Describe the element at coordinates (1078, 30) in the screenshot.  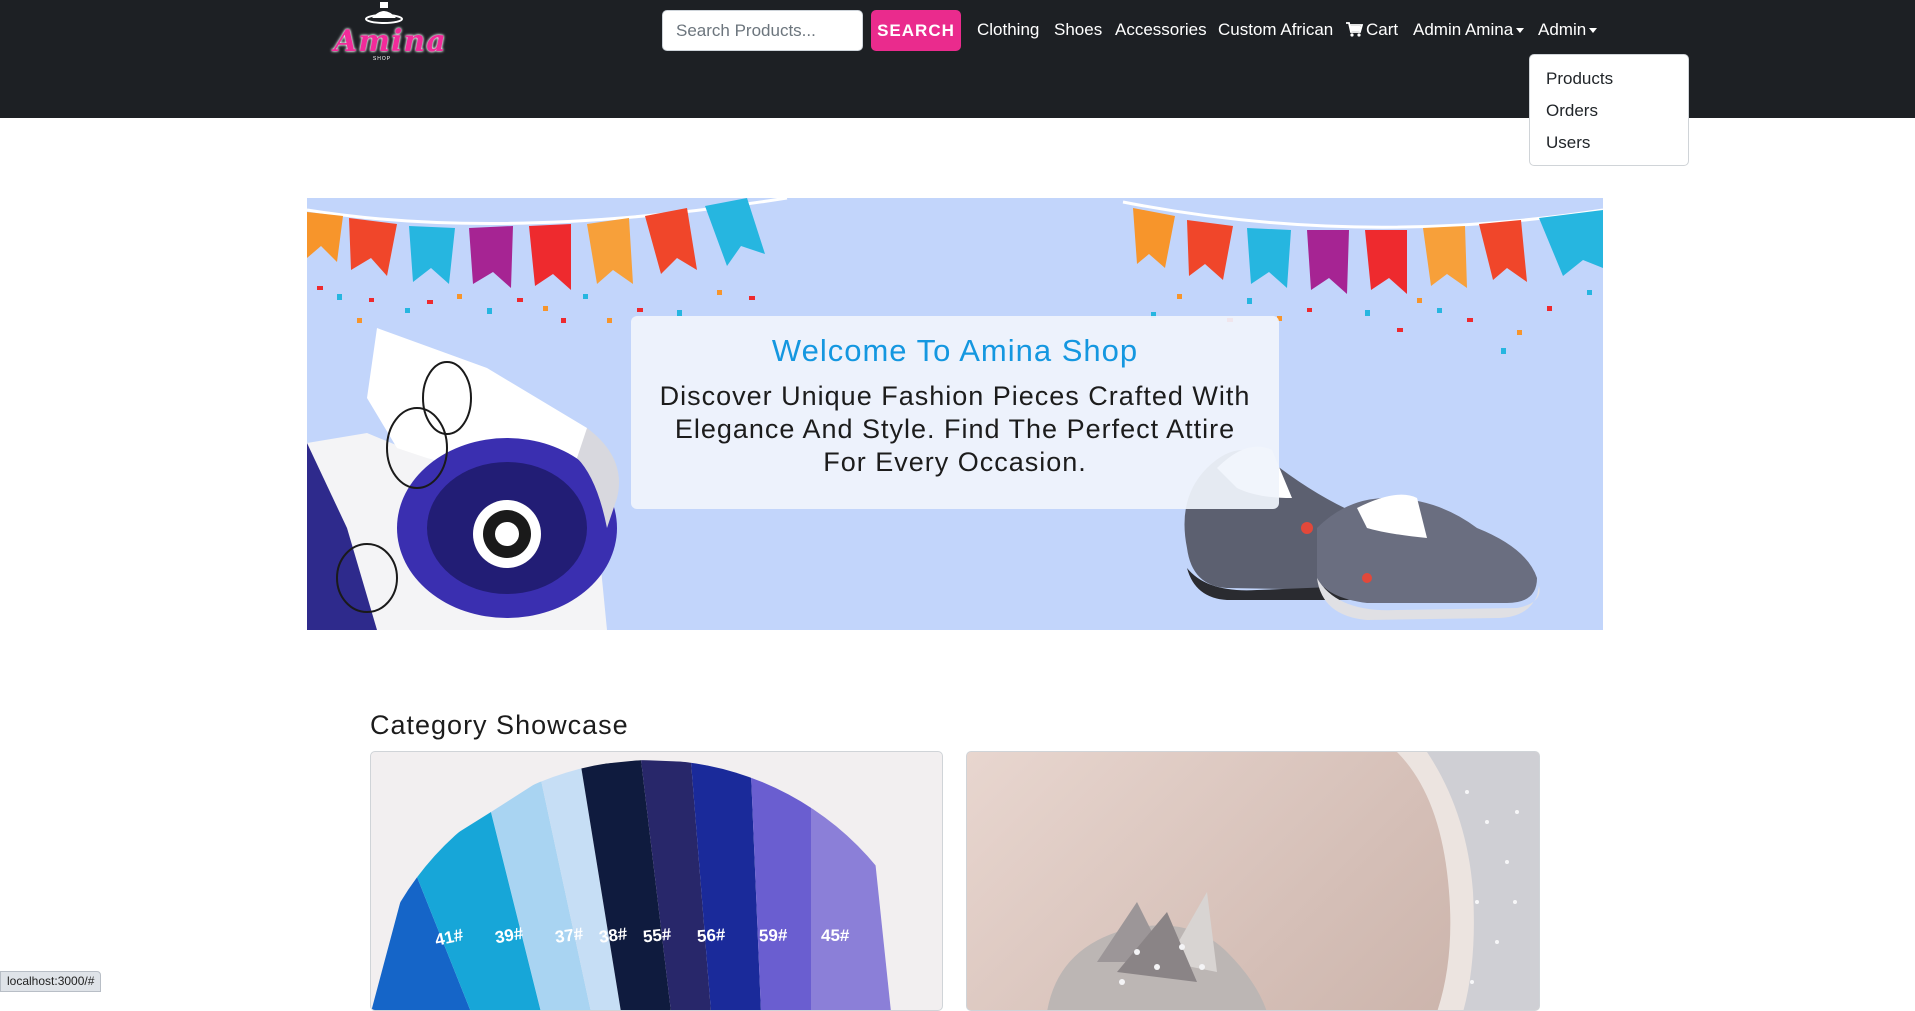
I see `nav-shoes: Shoes` at that location.